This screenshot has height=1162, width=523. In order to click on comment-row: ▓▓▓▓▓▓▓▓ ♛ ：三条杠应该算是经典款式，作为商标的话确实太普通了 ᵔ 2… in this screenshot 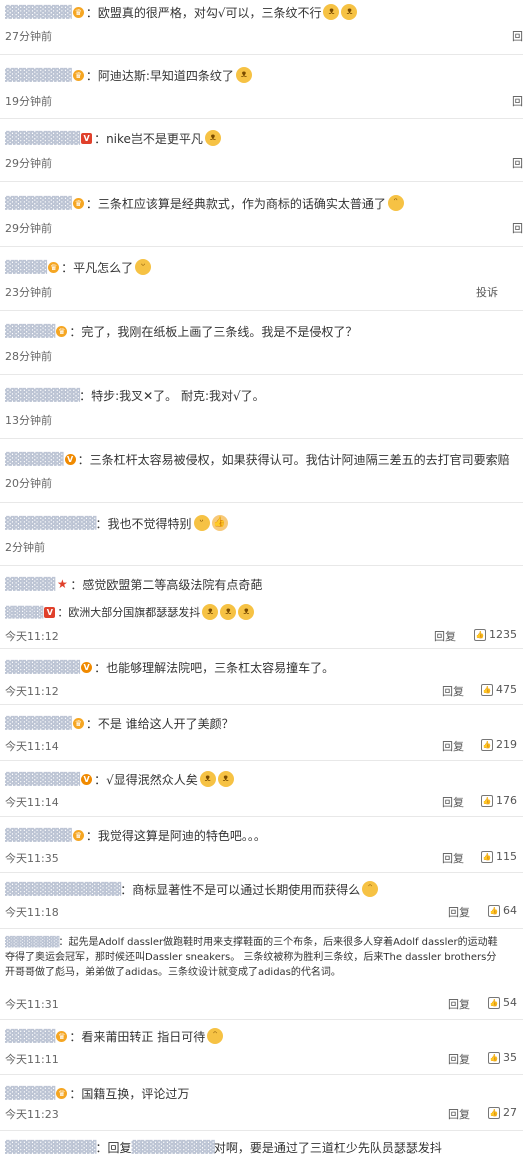, I will do `click(261, 214)`.